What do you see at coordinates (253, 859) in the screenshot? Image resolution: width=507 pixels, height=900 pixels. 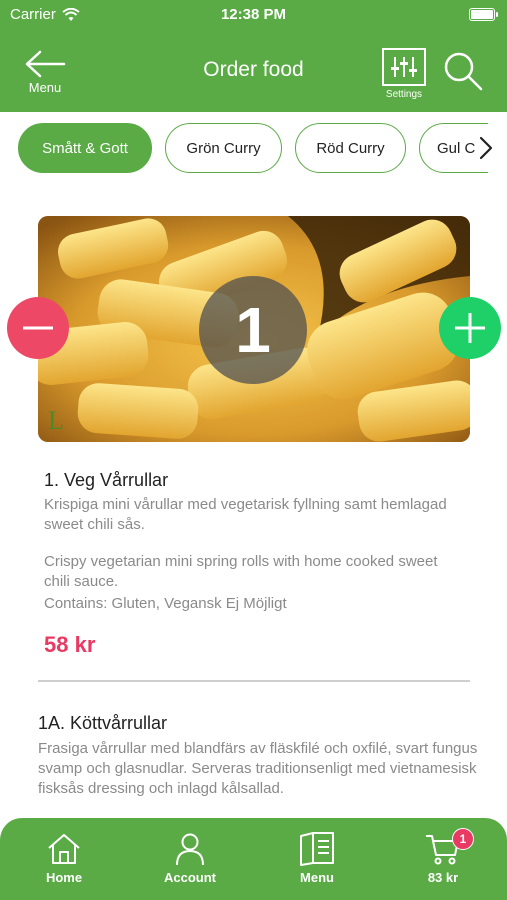 I see `bottom-nav: Home Account Menu 83 kr` at bounding box center [253, 859].